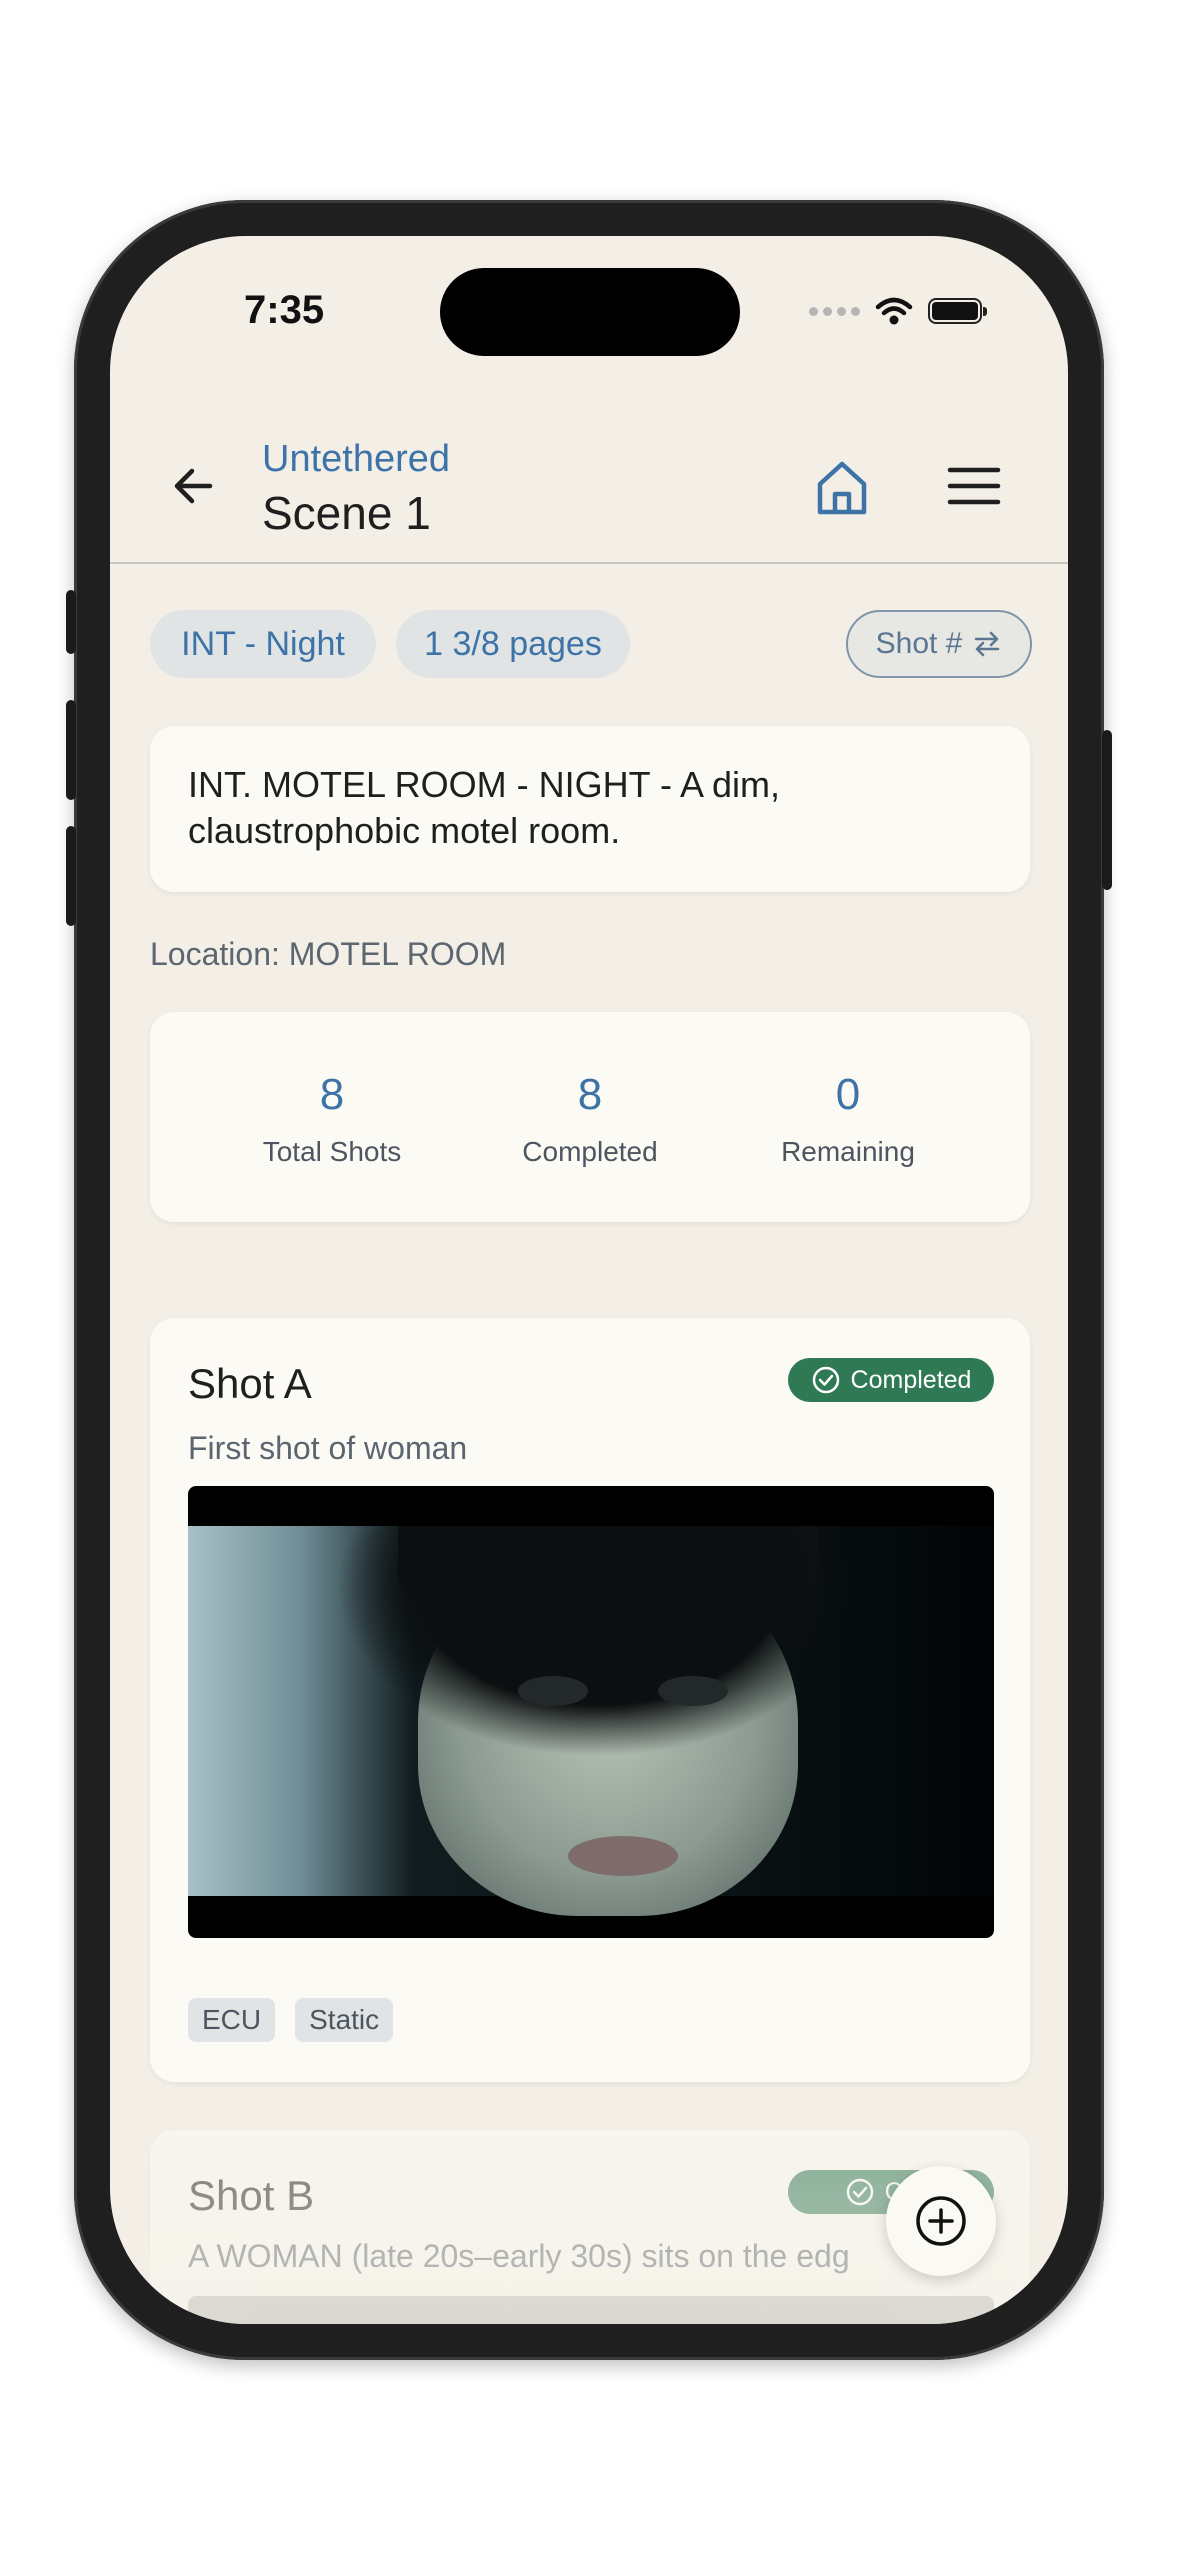  Describe the element at coordinates (332, 1151) in the screenshot. I see `stat-total-label: Total Shots` at that location.